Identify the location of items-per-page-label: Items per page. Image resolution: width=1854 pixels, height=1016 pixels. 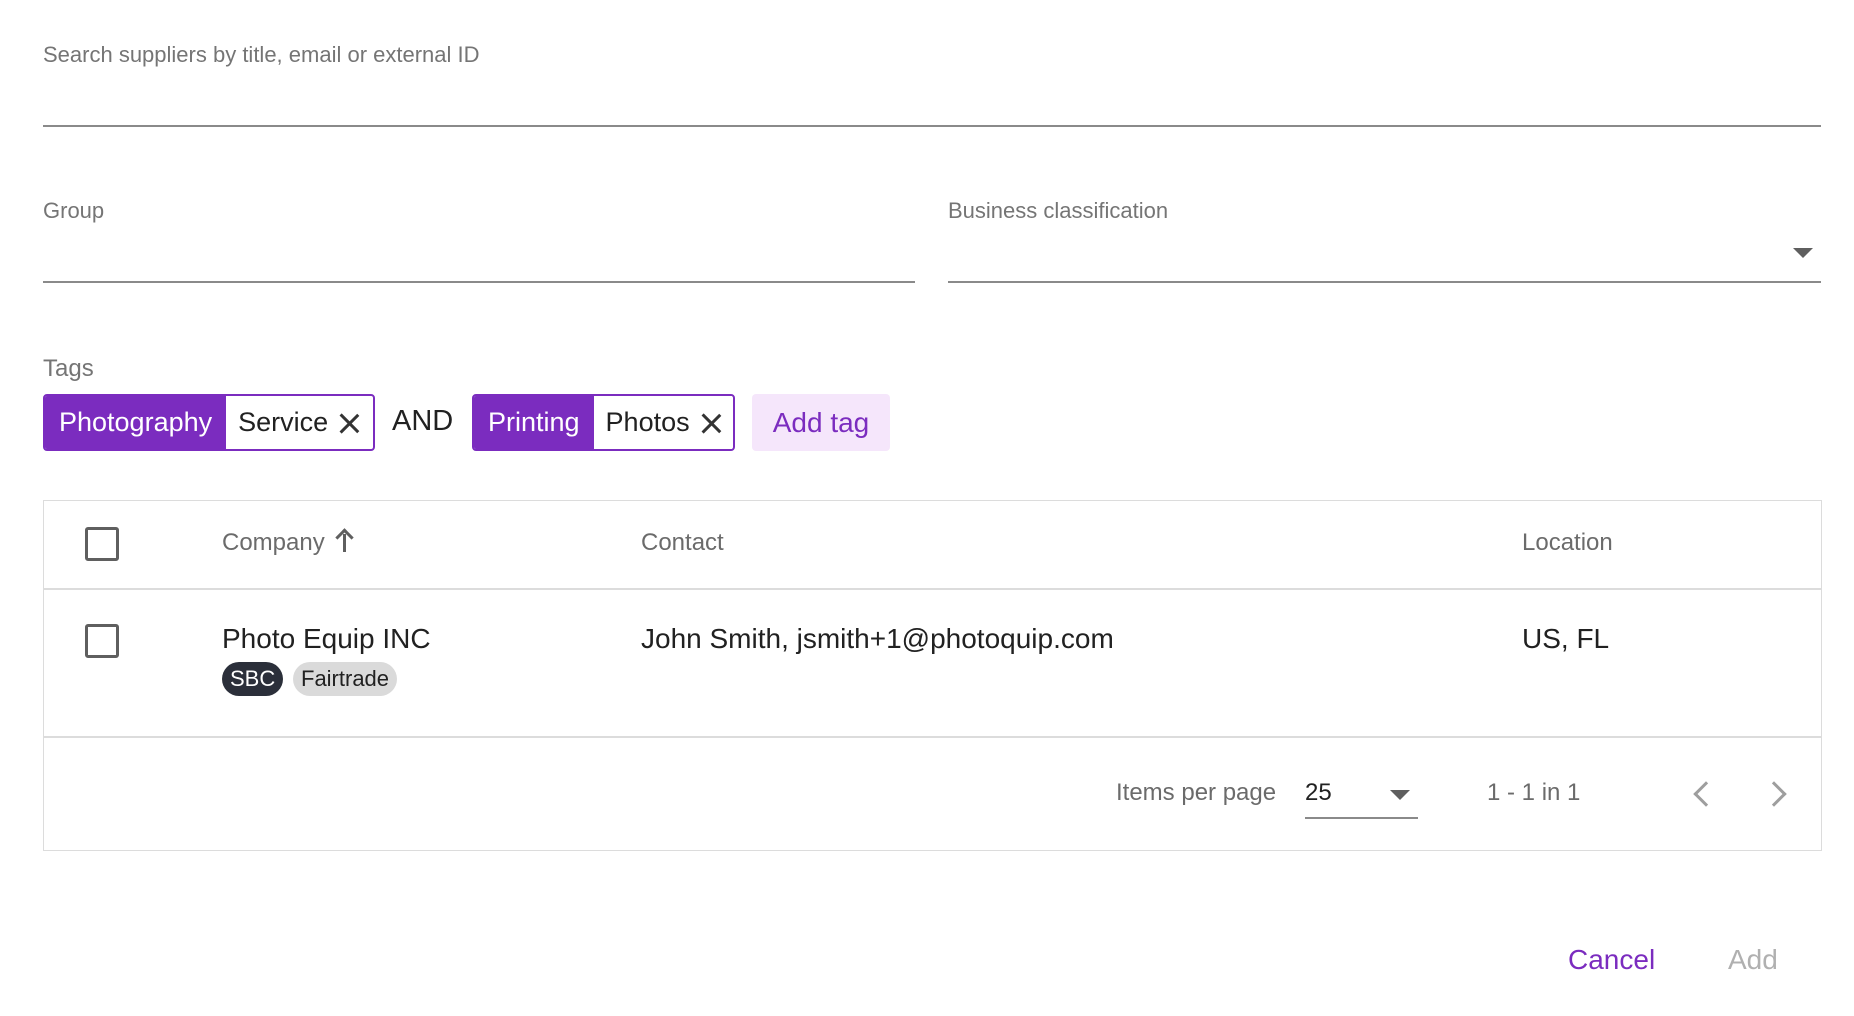
(1196, 792).